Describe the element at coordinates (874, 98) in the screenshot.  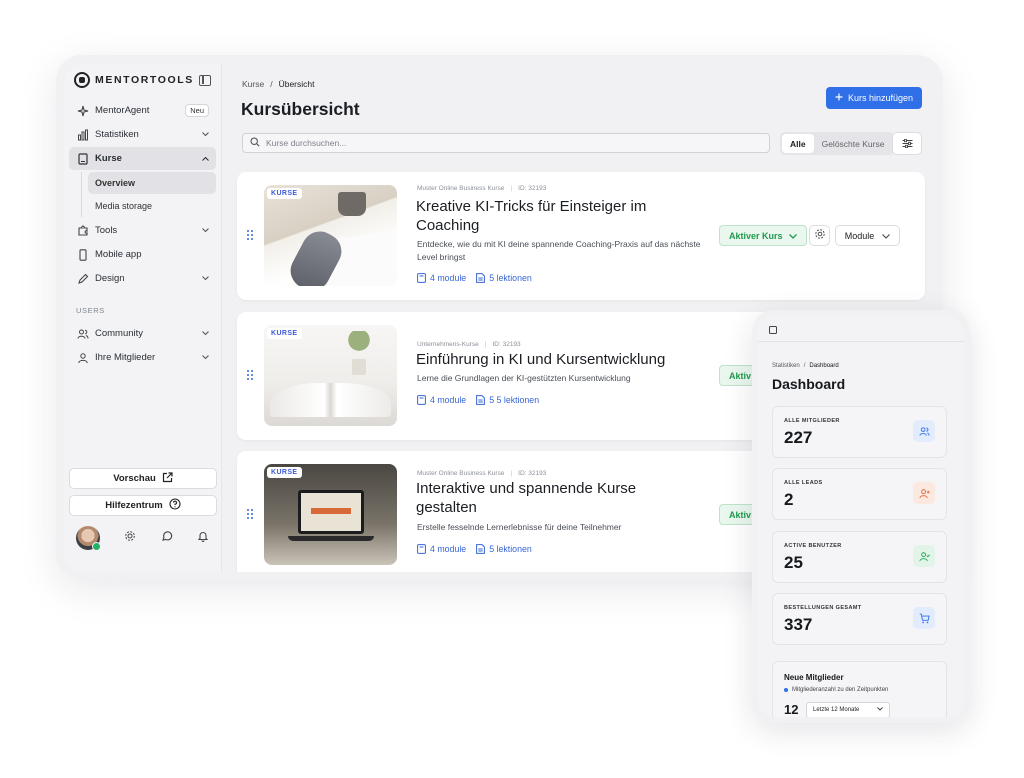
I see `add-course-button: Kurs hinzufügen` at that location.